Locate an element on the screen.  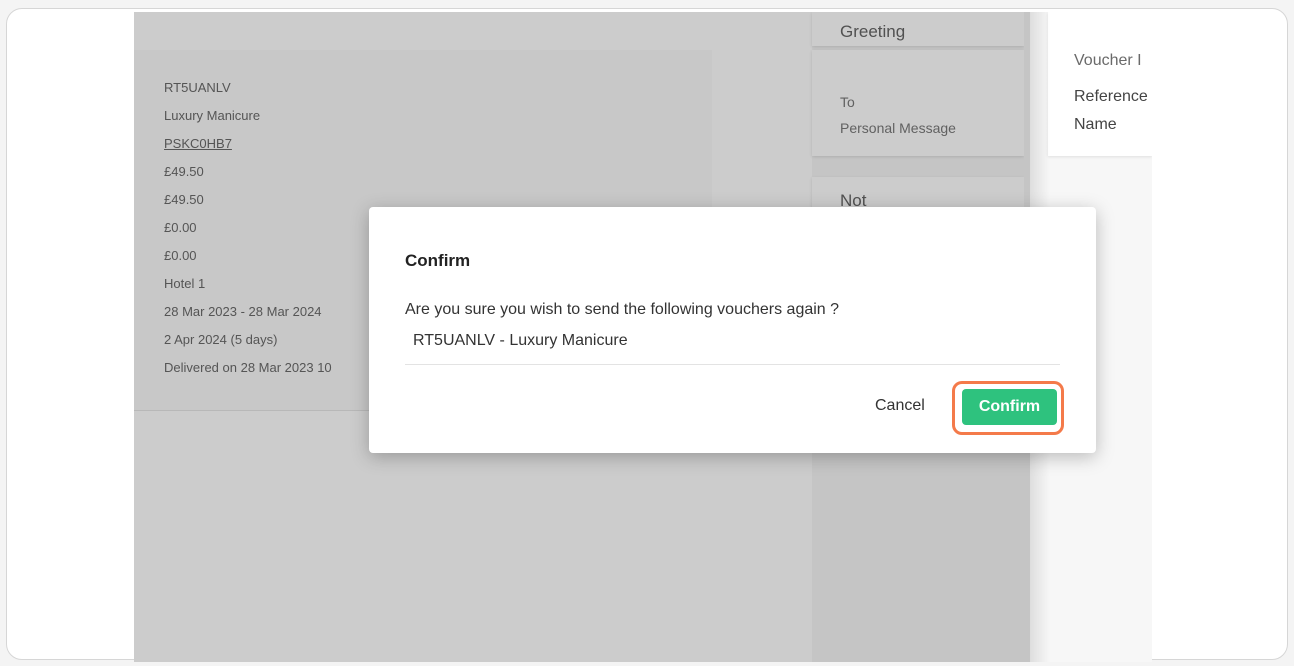
cancel-button: Cancel is located at coordinates (900, 406).